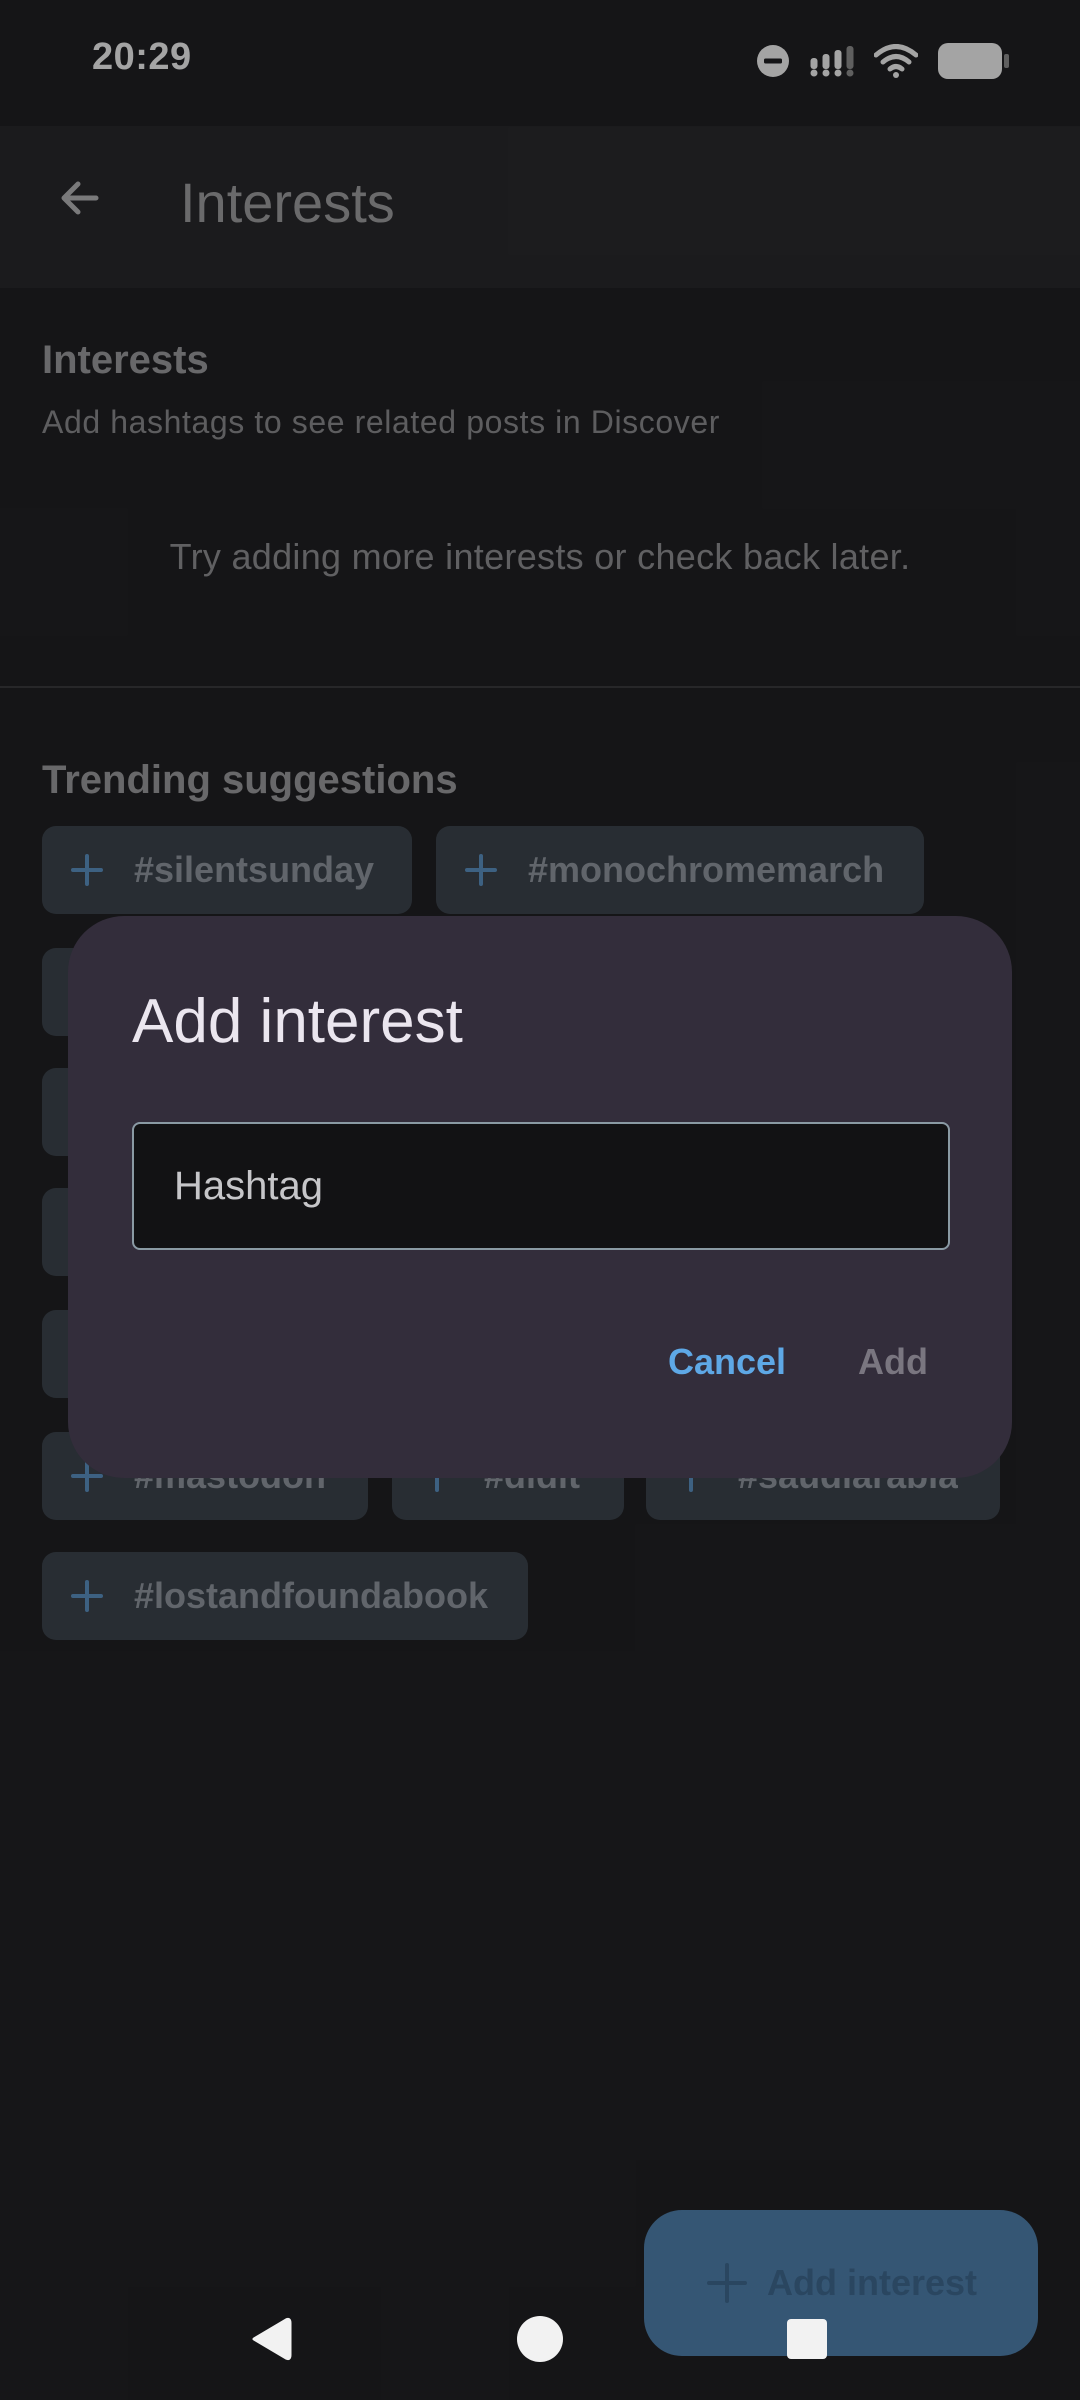 The height and width of the screenshot is (2400, 1080). What do you see at coordinates (540, 63) in the screenshot?
I see `status-bar: 20:29` at bounding box center [540, 63].